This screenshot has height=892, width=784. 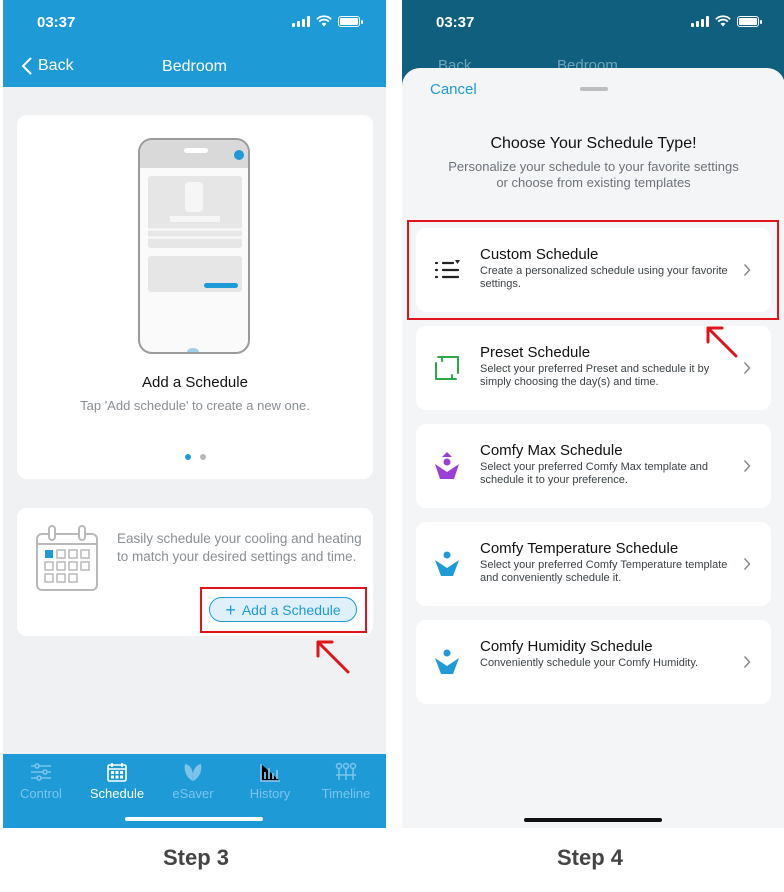 I want to click on highlight-box-add-schedule, so click(x=283, y=610).